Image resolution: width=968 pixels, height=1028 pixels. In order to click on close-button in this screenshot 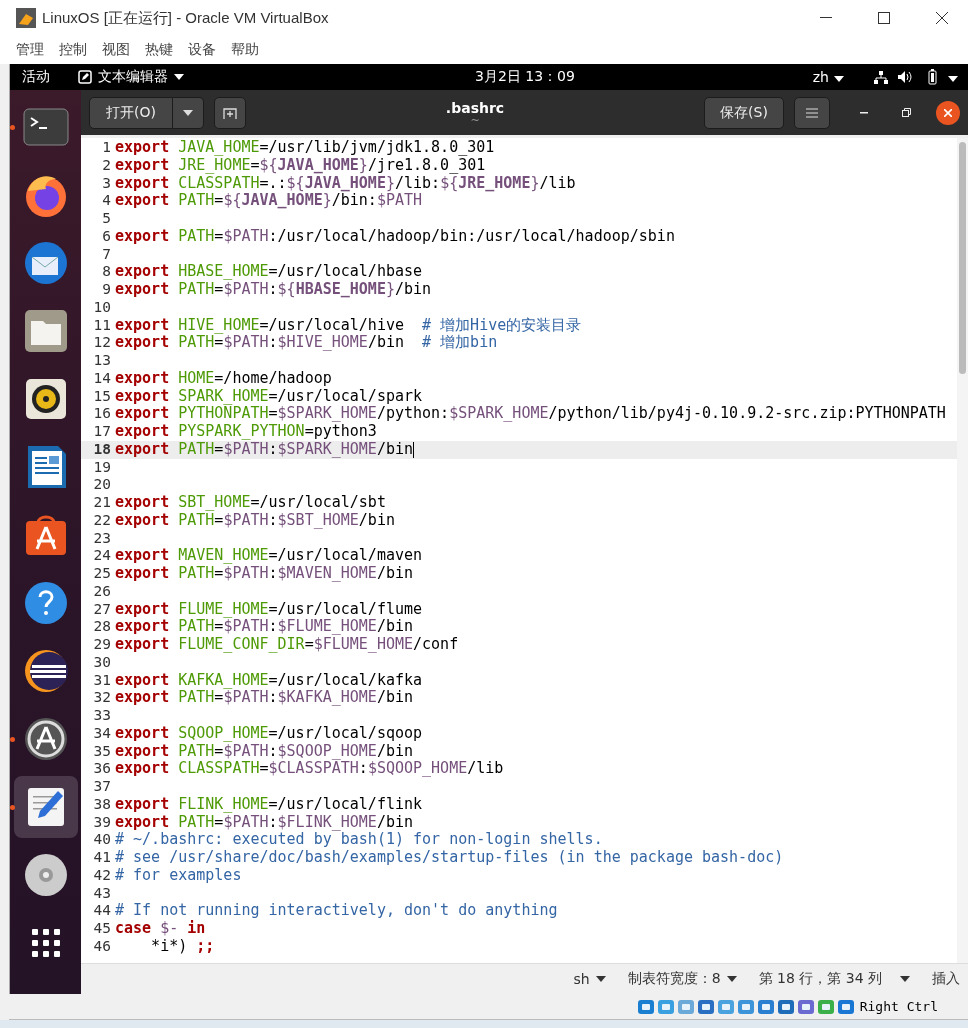, I will do `click(948, 112)`.